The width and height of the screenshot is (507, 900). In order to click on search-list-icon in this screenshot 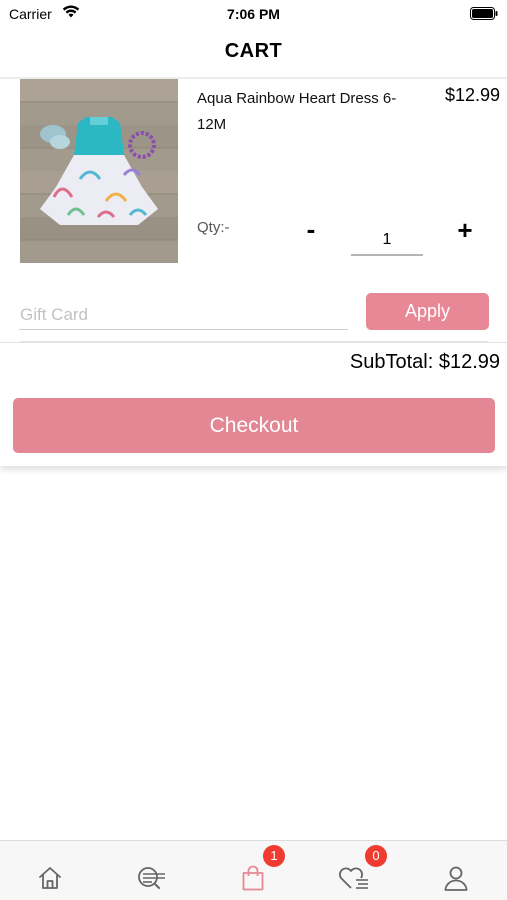, I will do `click(151, 878)`.